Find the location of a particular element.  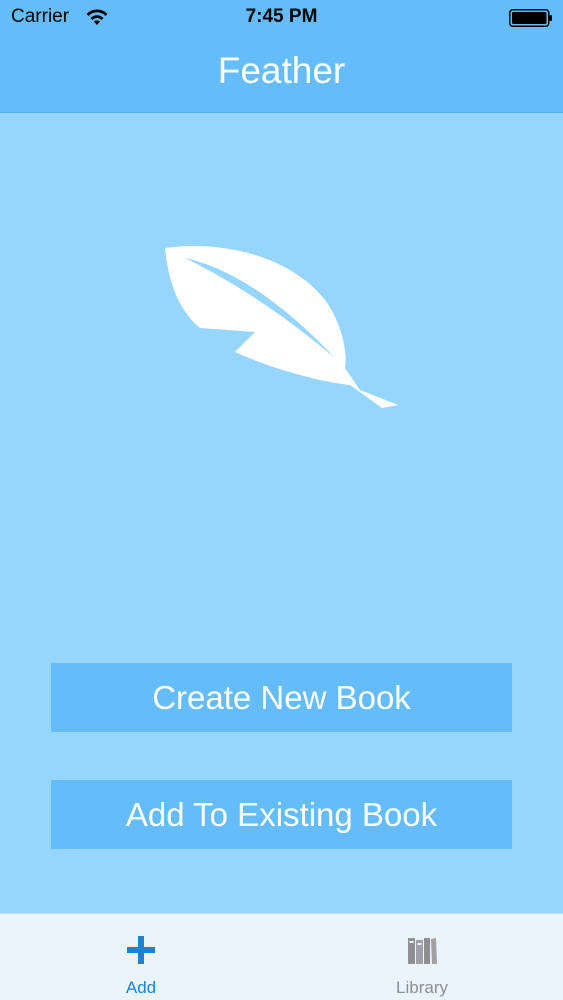

page-title: Feather is located at coordinates (281, 70).